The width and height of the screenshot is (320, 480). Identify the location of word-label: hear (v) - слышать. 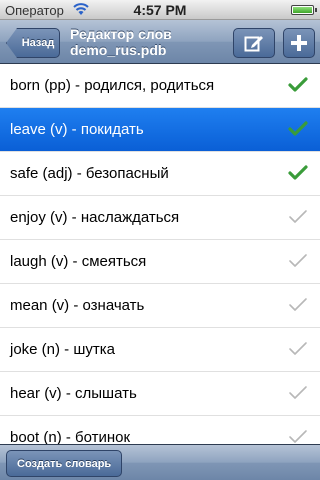
(73, 393).